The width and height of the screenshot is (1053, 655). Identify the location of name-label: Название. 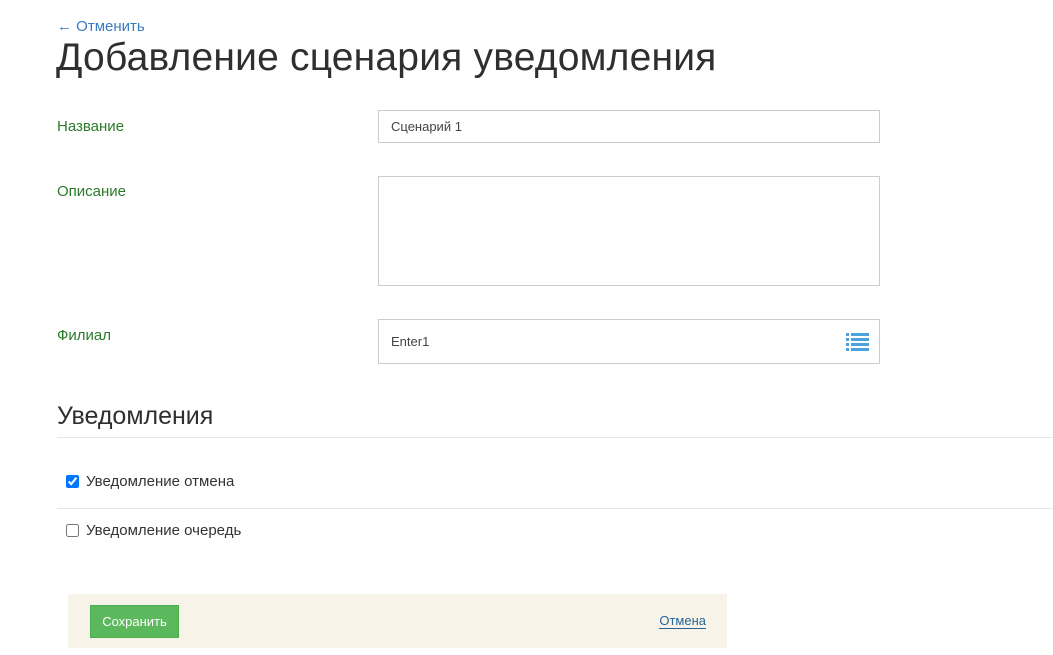
(91, 126).